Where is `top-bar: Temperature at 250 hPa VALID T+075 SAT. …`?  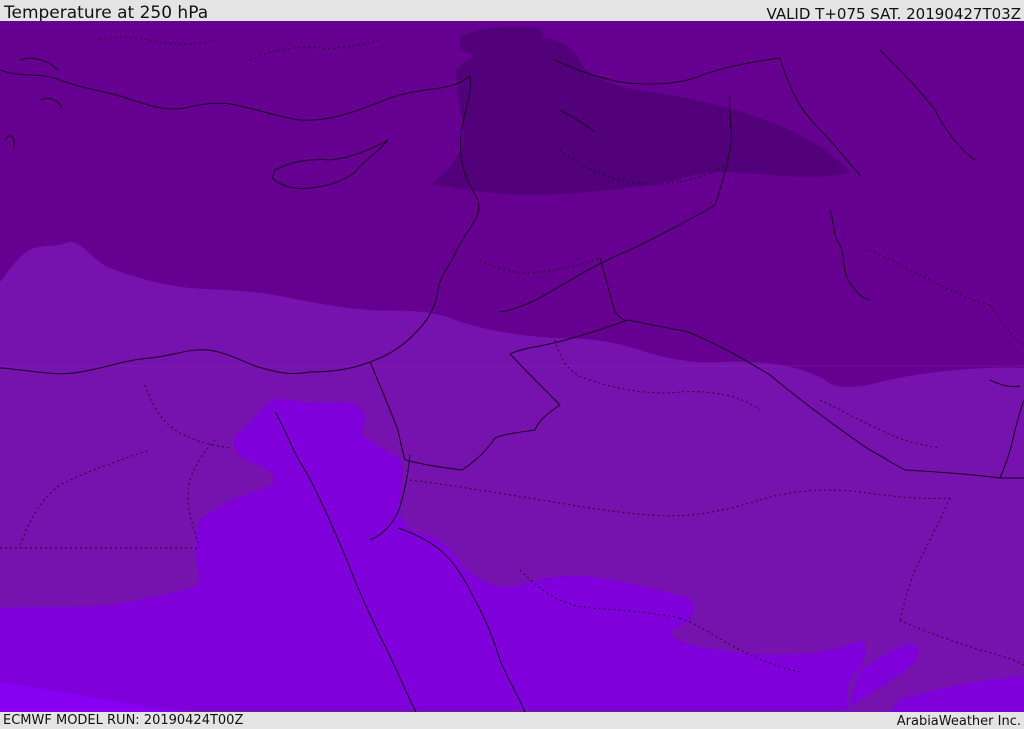
top-bar: Temperature at 250 hPa VALID T+075 SAT. … is located at coordinates (512, 11).